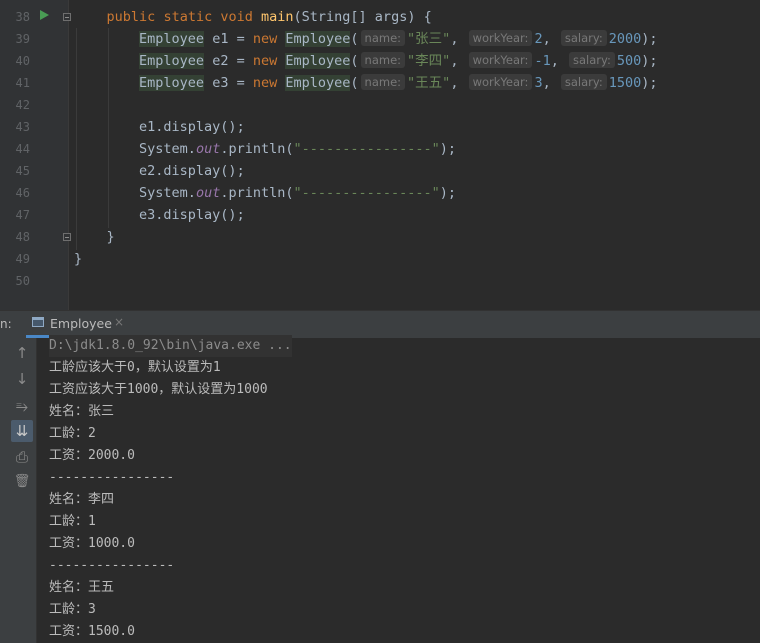  I want to click on line-number: 42, so click(22, 105).